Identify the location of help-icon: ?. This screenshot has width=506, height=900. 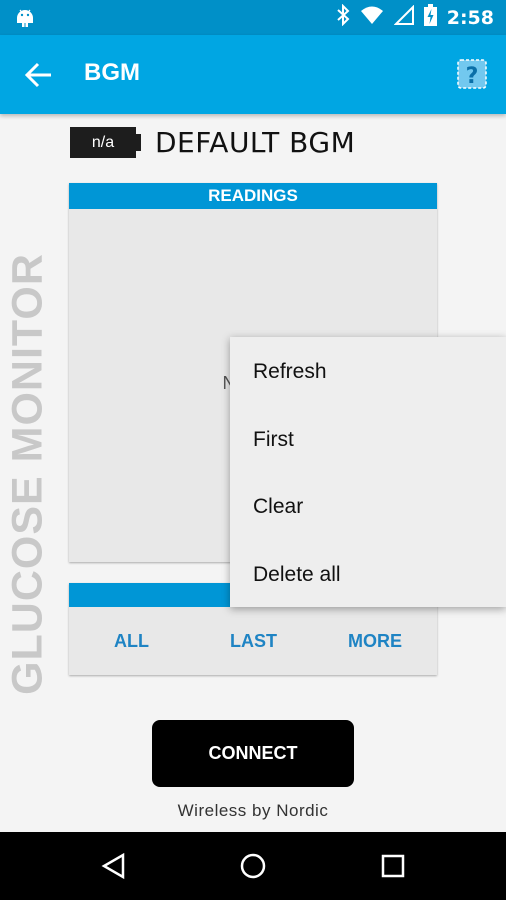
(472, 74).